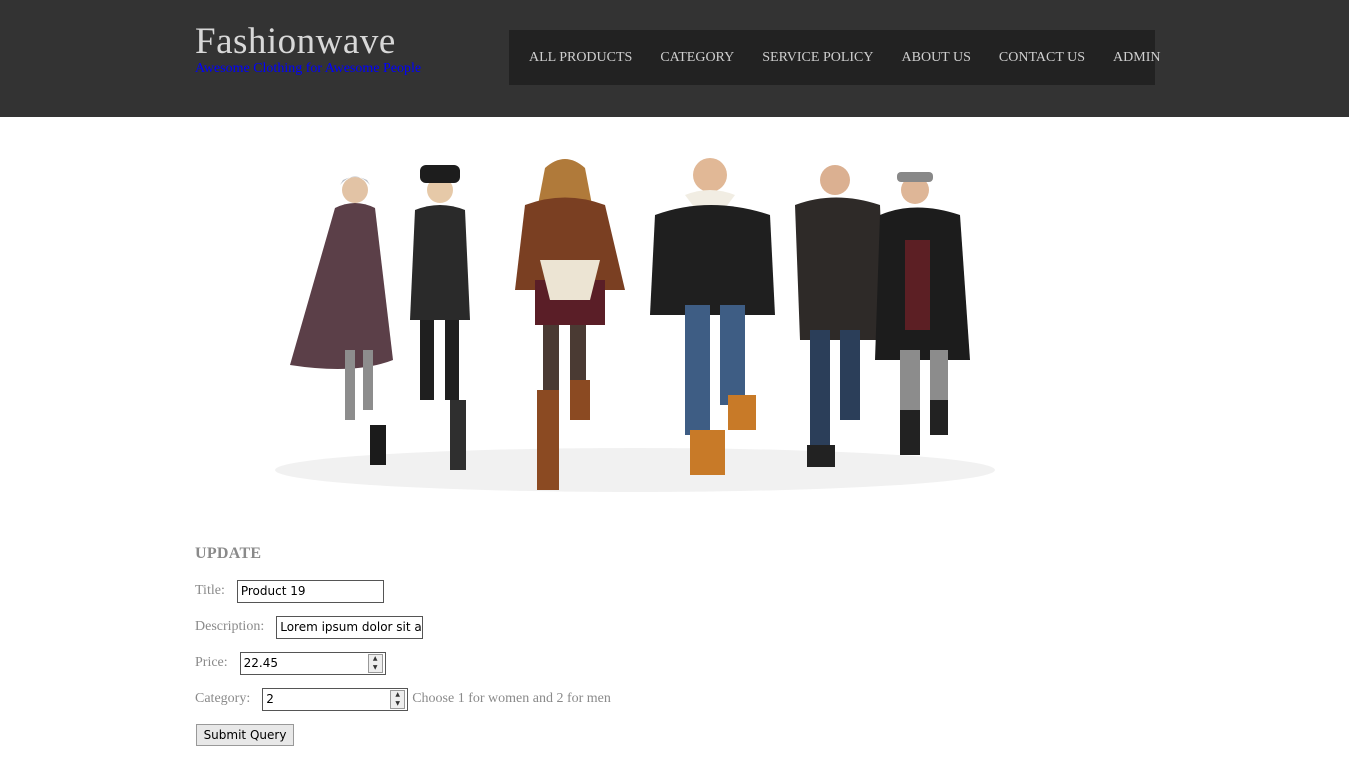  Describe the element at coordinates (308, 42) in the screenshot. I see `brand-title: Fashionwave` at that location.